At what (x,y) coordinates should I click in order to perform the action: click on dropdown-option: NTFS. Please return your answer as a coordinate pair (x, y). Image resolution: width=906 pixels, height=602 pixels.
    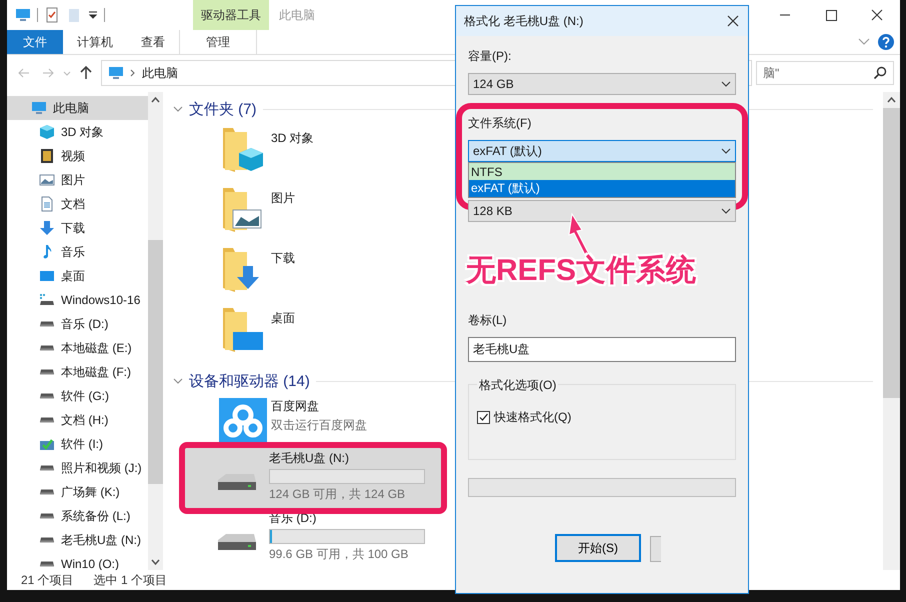
    Looking at the image, I should click on (602, 171).